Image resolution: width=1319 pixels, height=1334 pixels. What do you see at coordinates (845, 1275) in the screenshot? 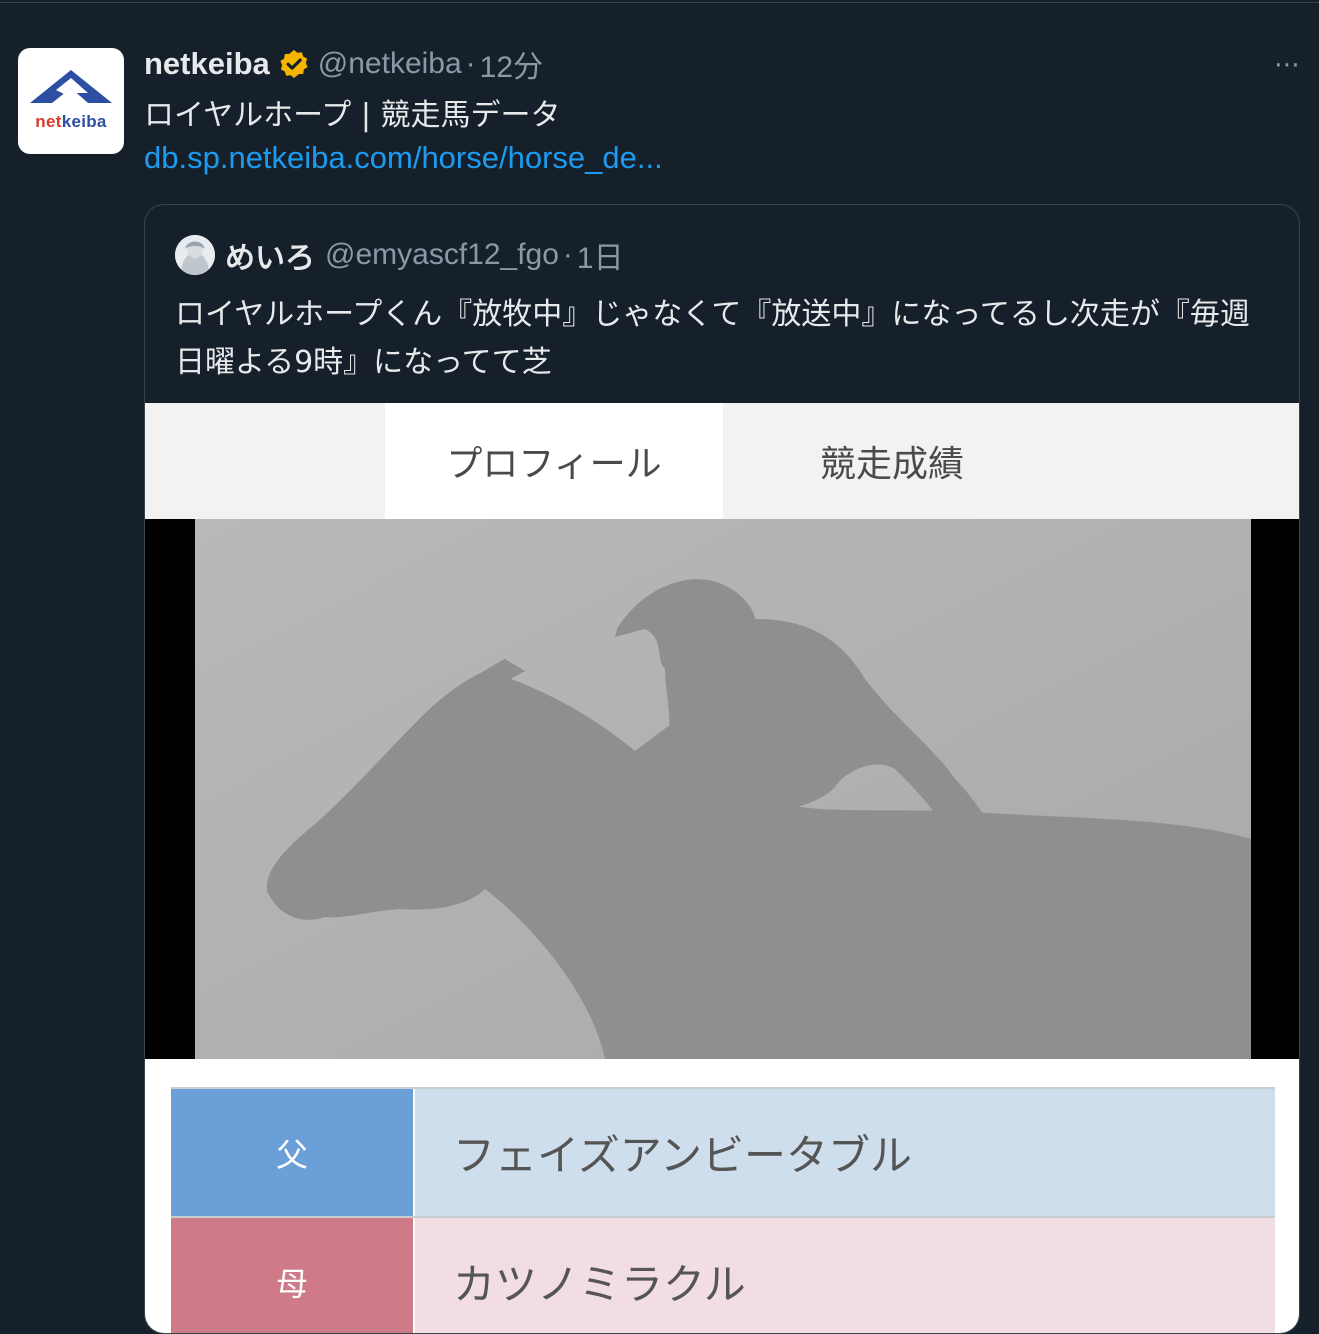
I see `pedigree-value-dam: カツノミラクル` at bounding box center [845, 1275].